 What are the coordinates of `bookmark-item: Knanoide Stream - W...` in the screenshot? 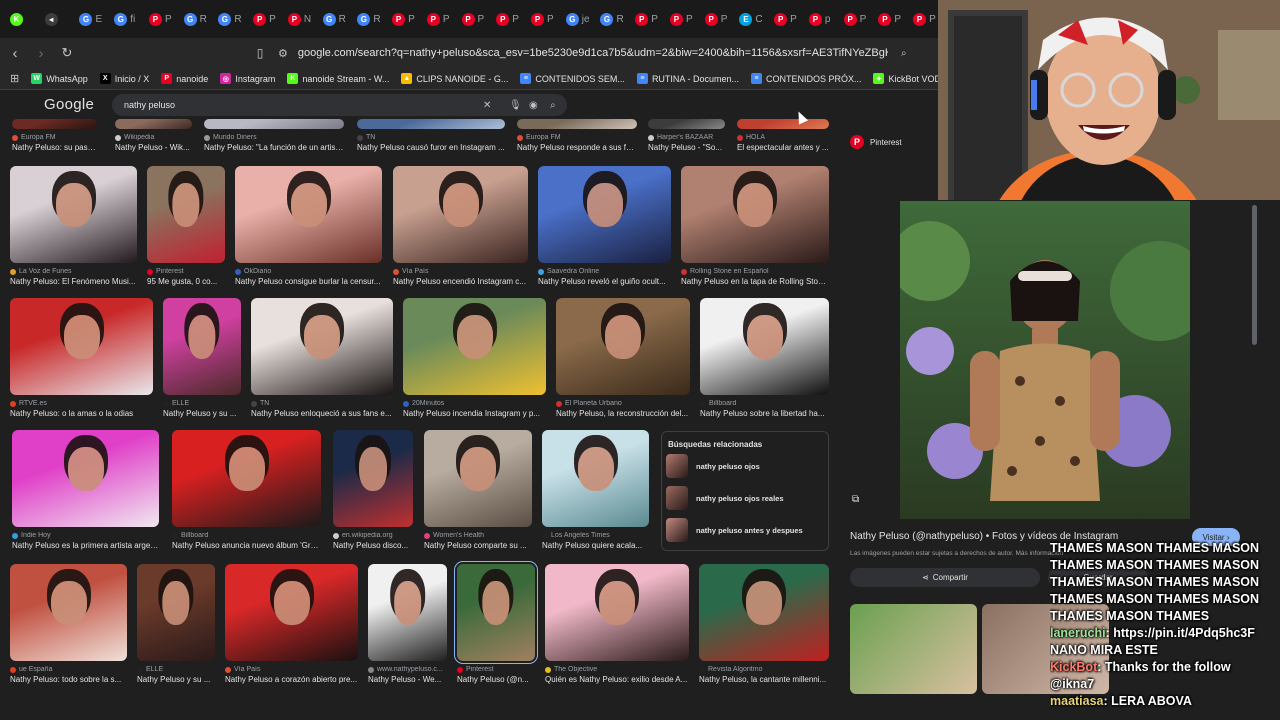 It's located at (338, 78).